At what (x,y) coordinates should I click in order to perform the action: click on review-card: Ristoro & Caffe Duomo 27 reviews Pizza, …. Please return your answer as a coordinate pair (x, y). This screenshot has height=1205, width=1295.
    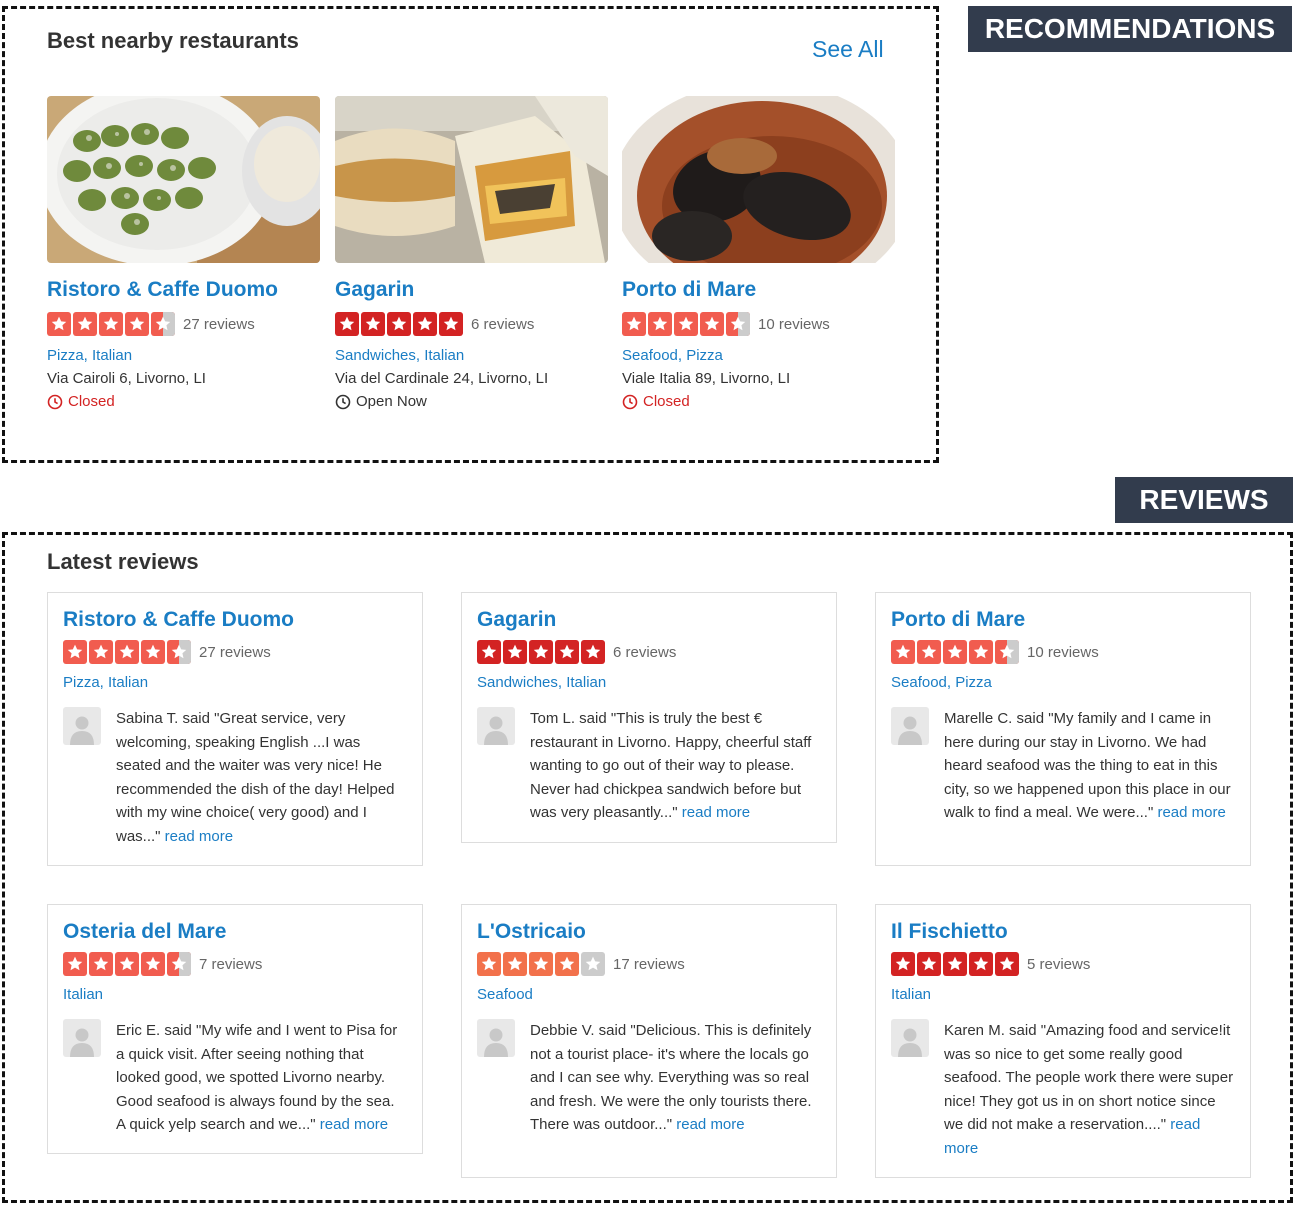
    Looking at the image, I should click on (235, 729).